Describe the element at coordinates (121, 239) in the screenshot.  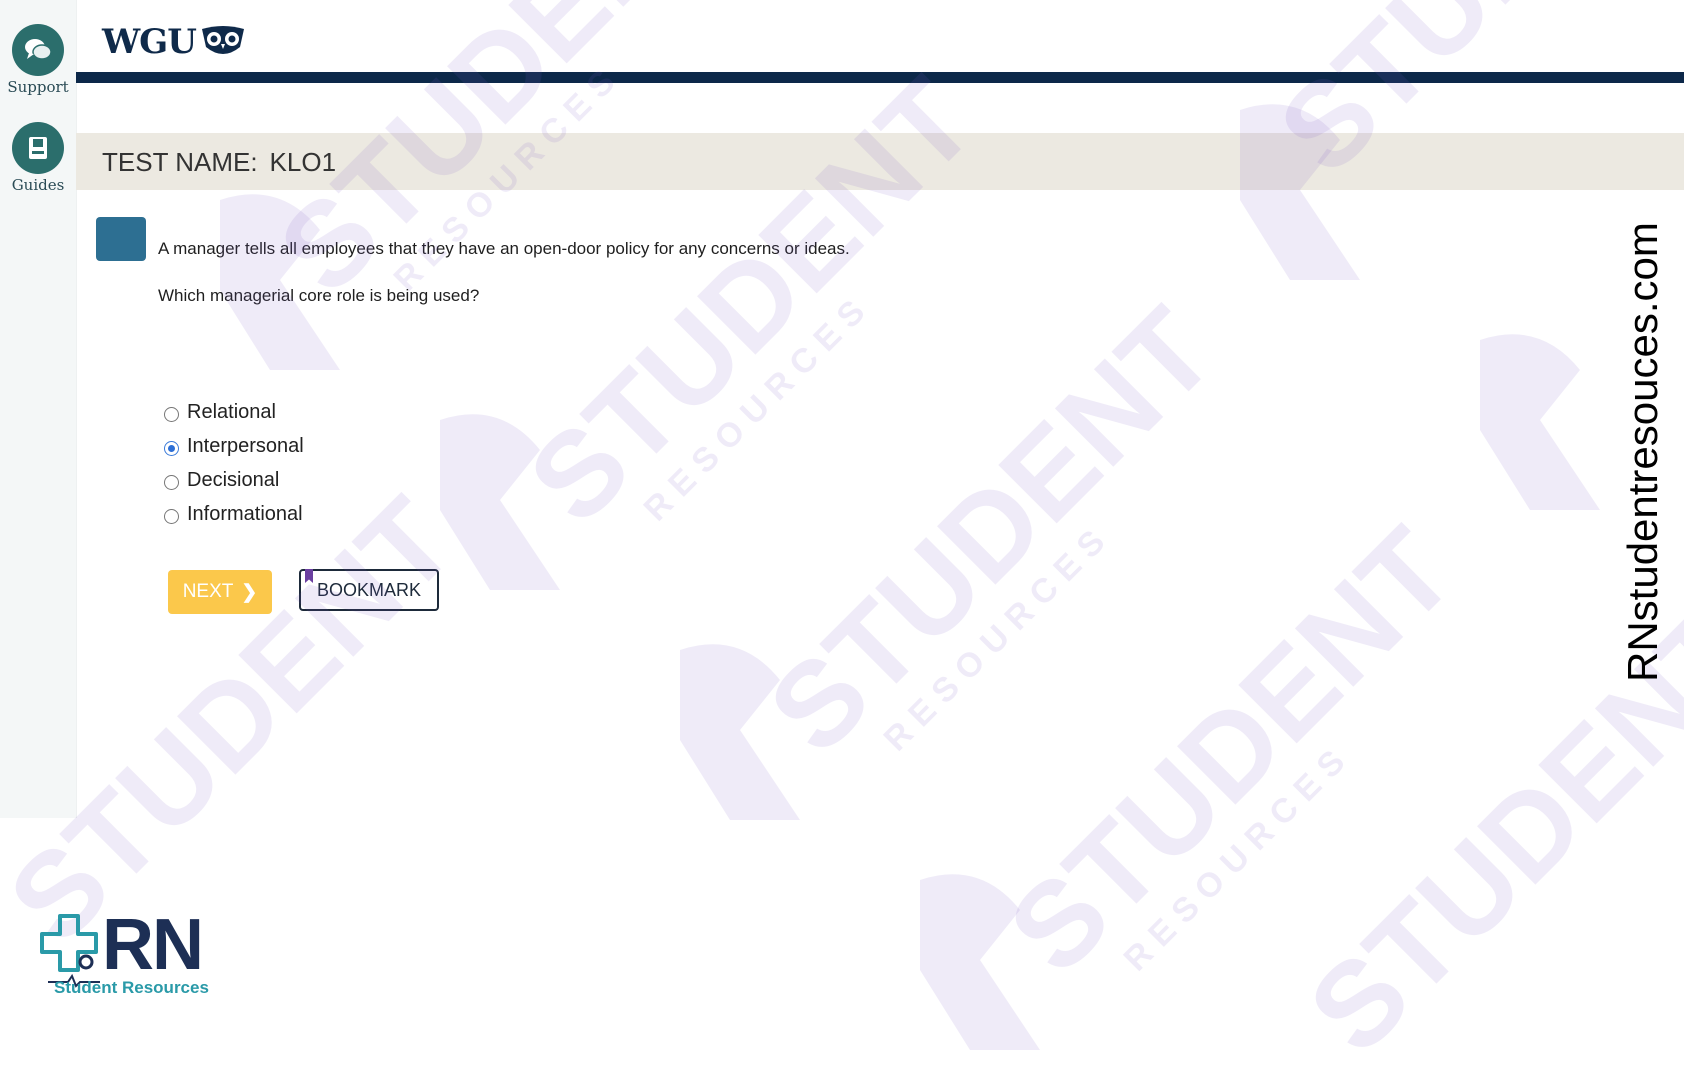
I see `question-flag-icon` at that location.